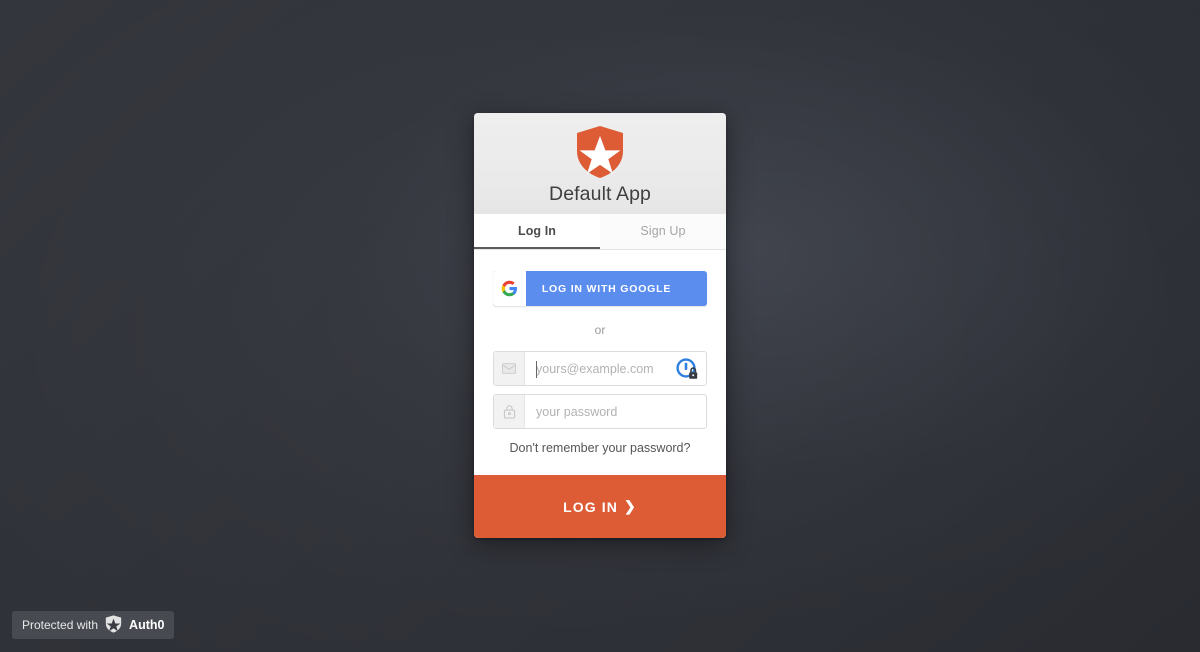 The height and width of the screenshot is (652, 1200). What do you see at coordinates (630, 506) in the screenshot?
I see `chevron-right-icon: ❯` at bounding box center [630, 506].